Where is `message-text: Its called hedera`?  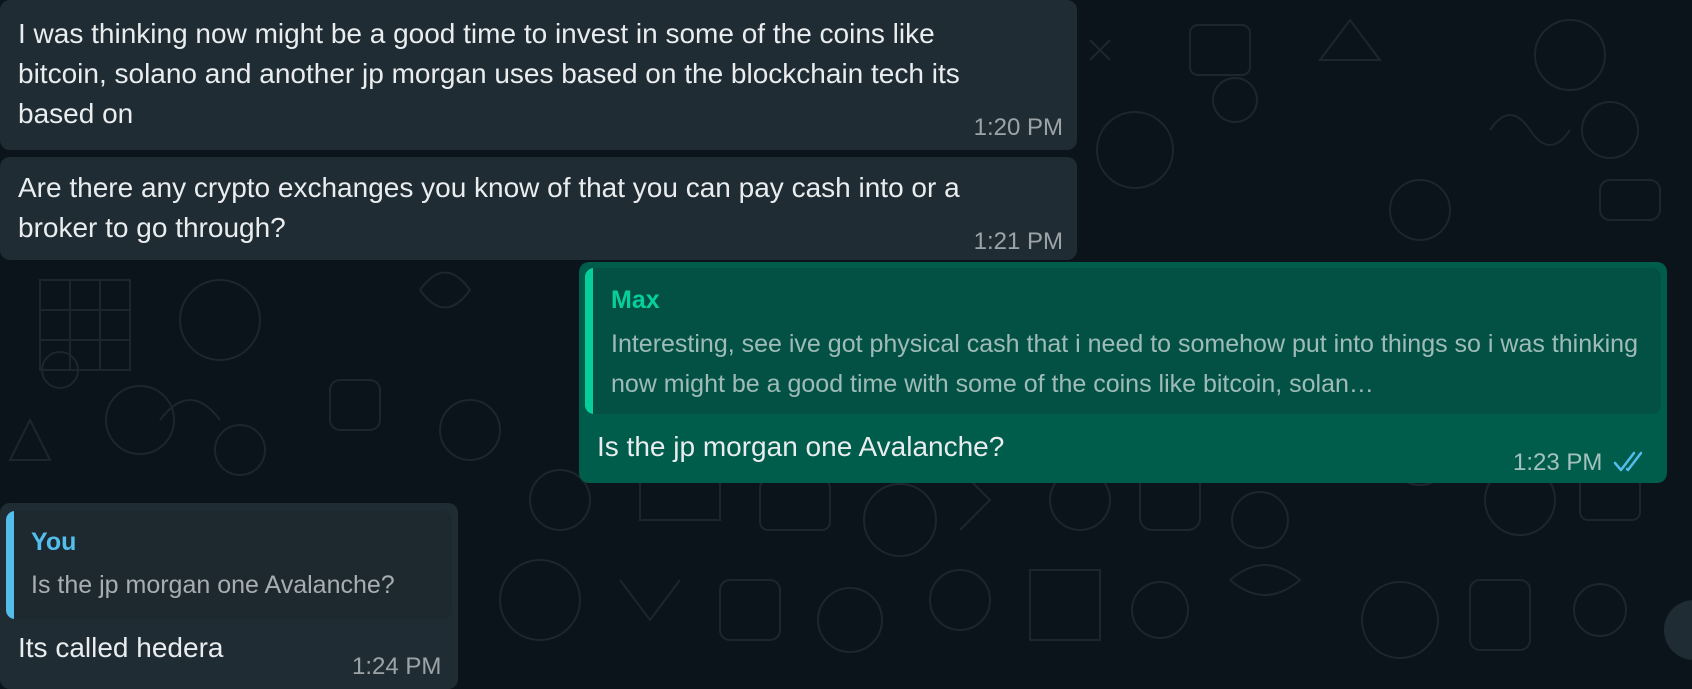 message-text: Its called hedera is located at coordinates (121, 647).